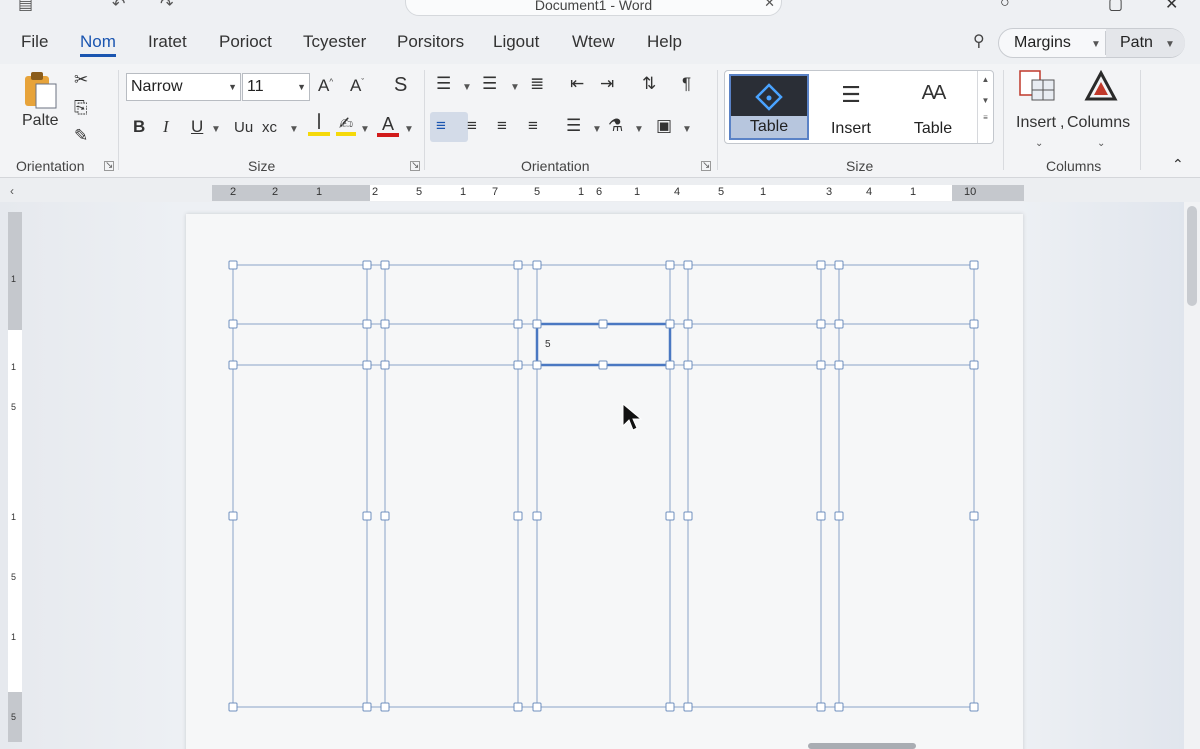  What do you see at coordinates (664, 126) in the screenshot?
I see `borders-icon: ▣` at bounding box center [664, 126].